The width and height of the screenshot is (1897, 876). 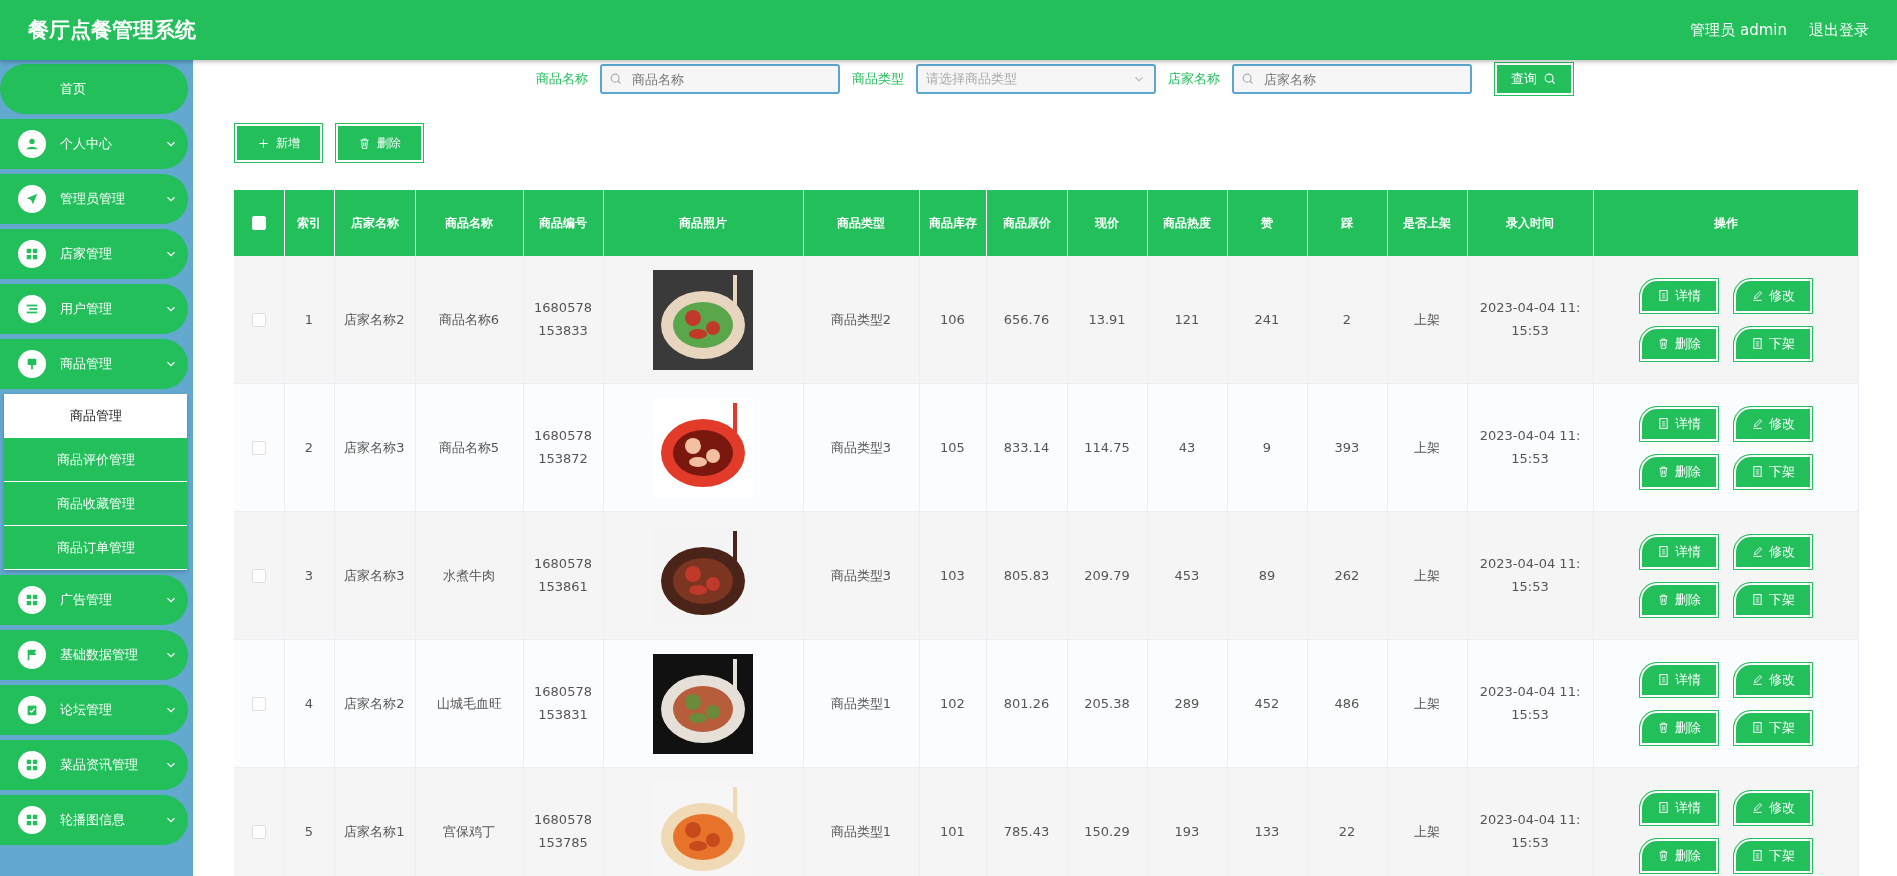 I want to click on app-title: 餐厅点餐管理系统, so click(x=112, y=30).